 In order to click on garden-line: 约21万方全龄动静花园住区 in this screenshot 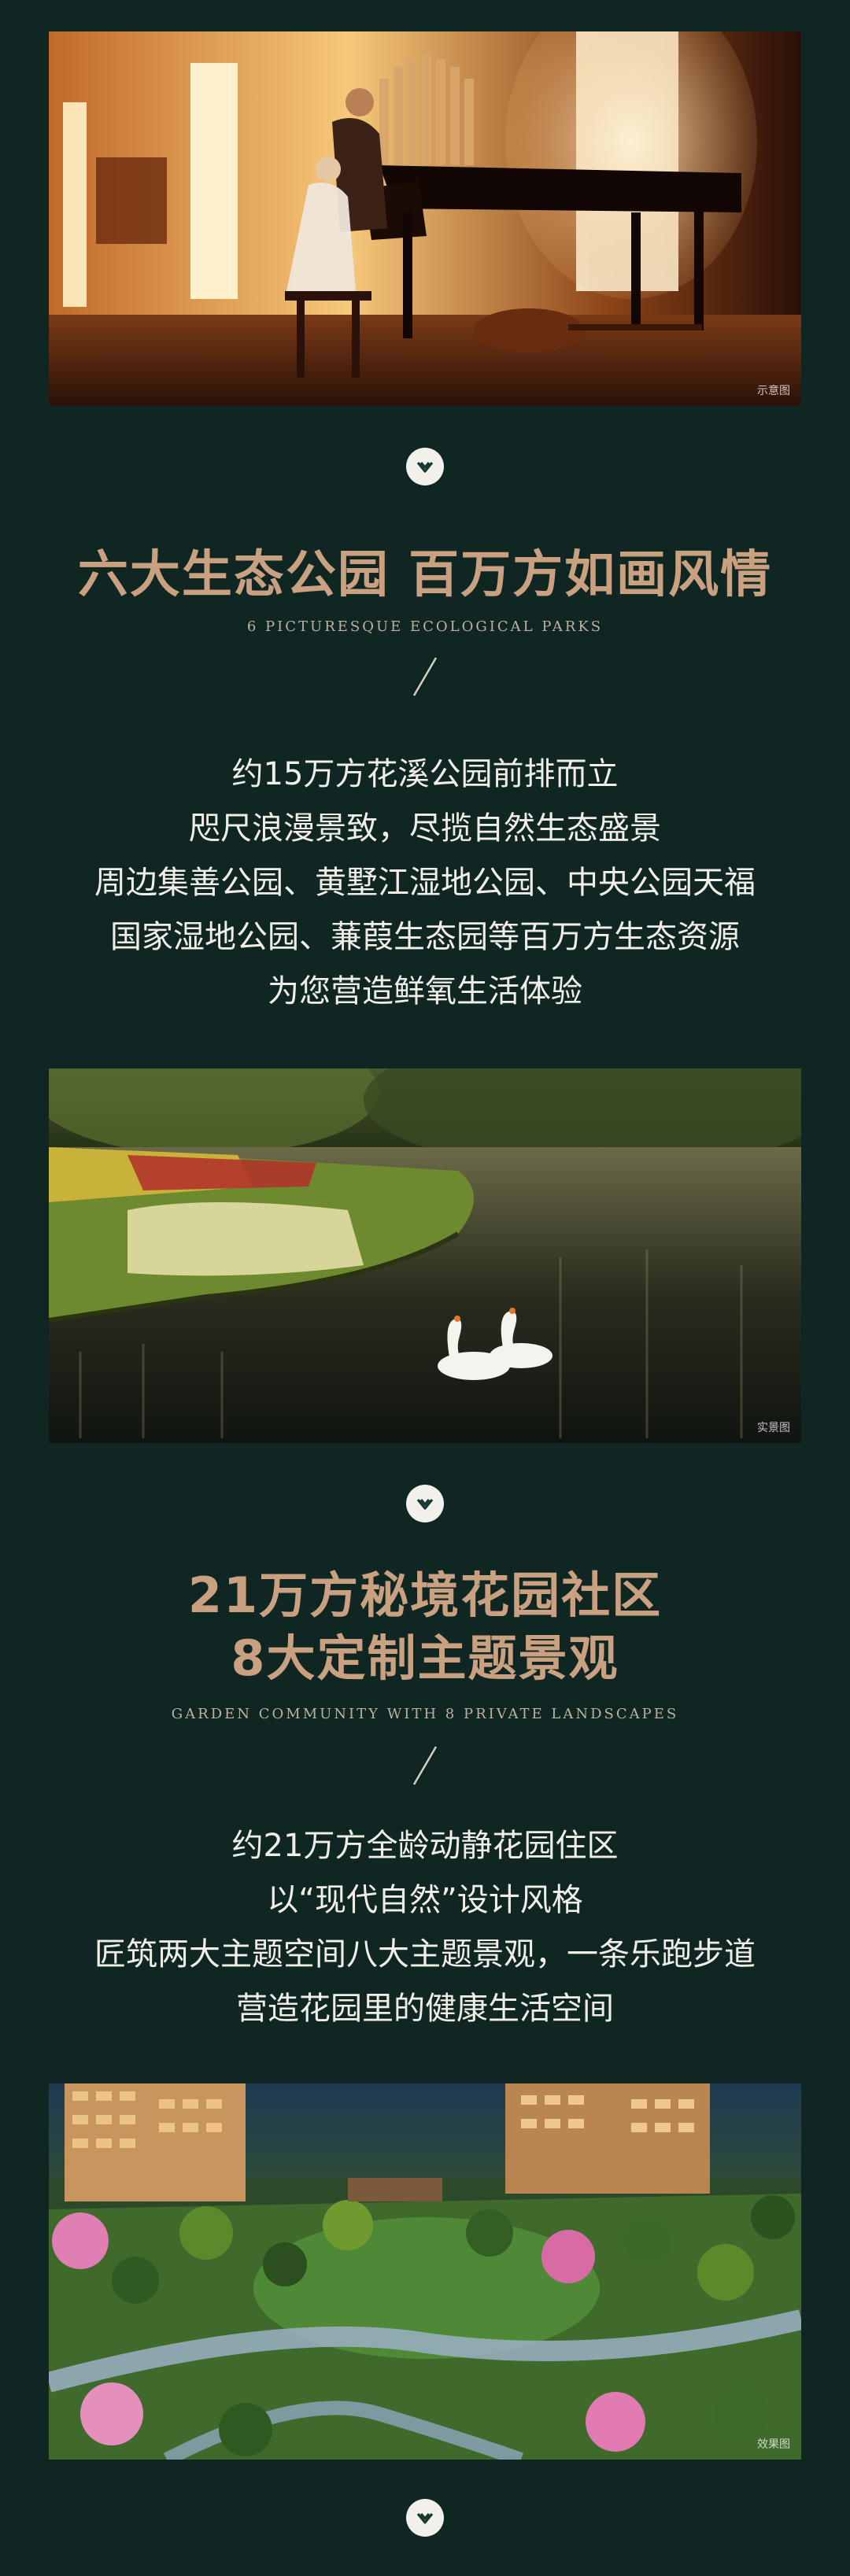, I will do `click(425, 1846)`.